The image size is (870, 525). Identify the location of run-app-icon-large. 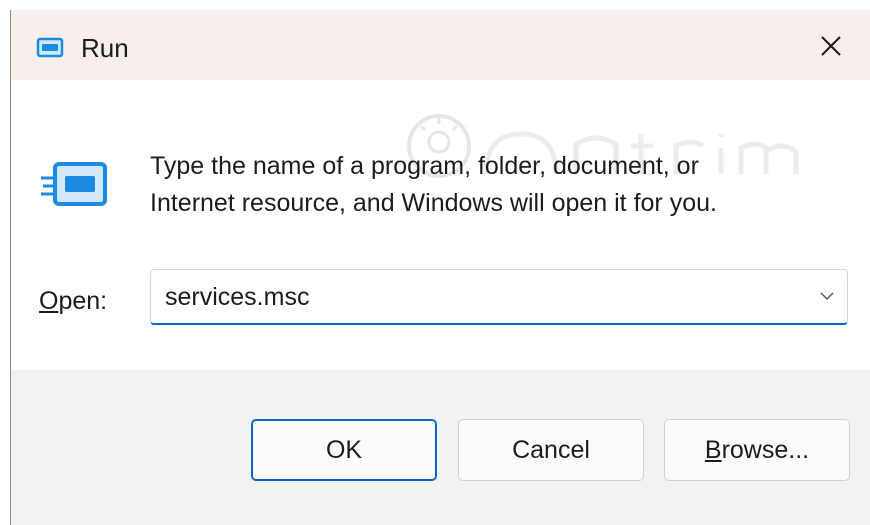
(74, 184).